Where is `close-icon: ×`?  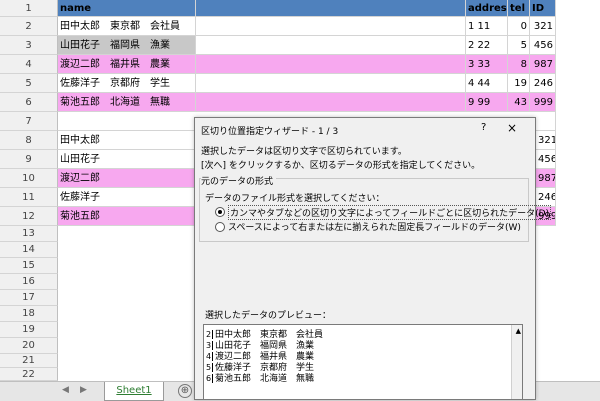 close-icon: × is located at coordinates (512, 128).